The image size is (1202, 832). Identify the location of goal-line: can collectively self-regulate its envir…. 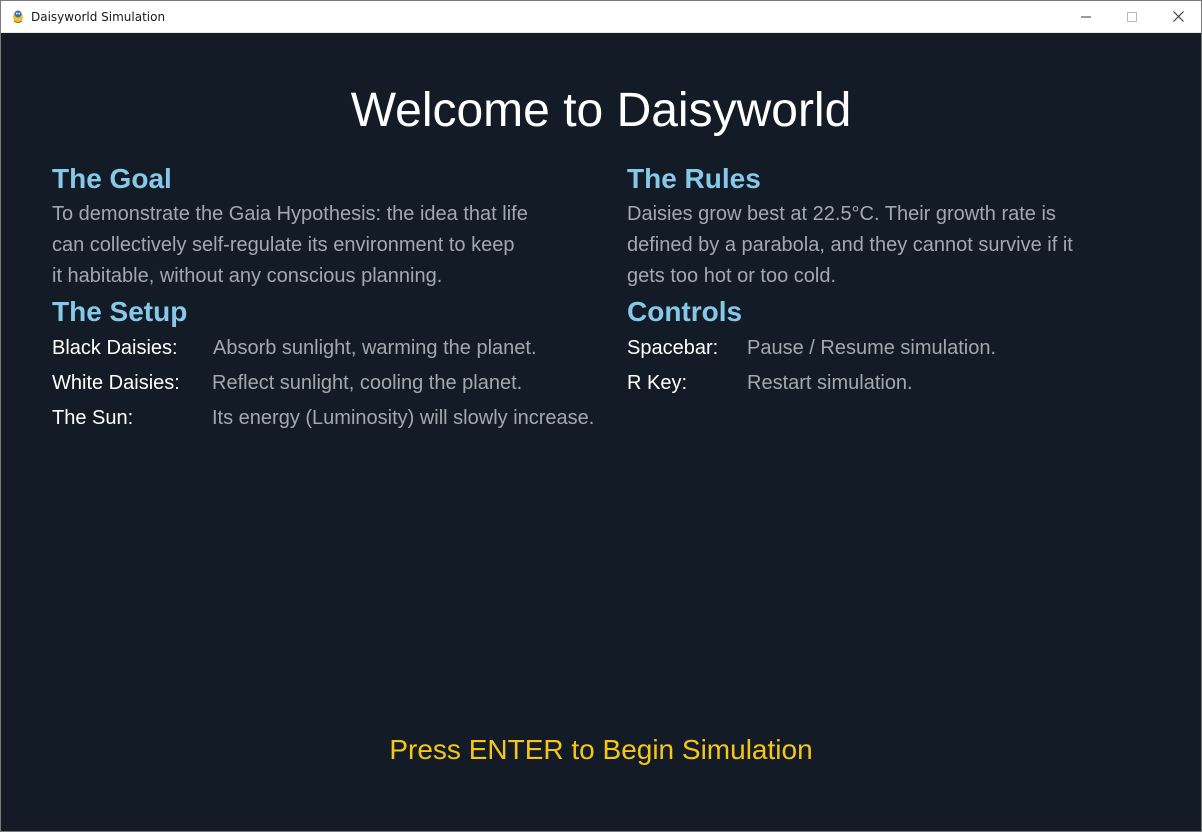
(283, 245).